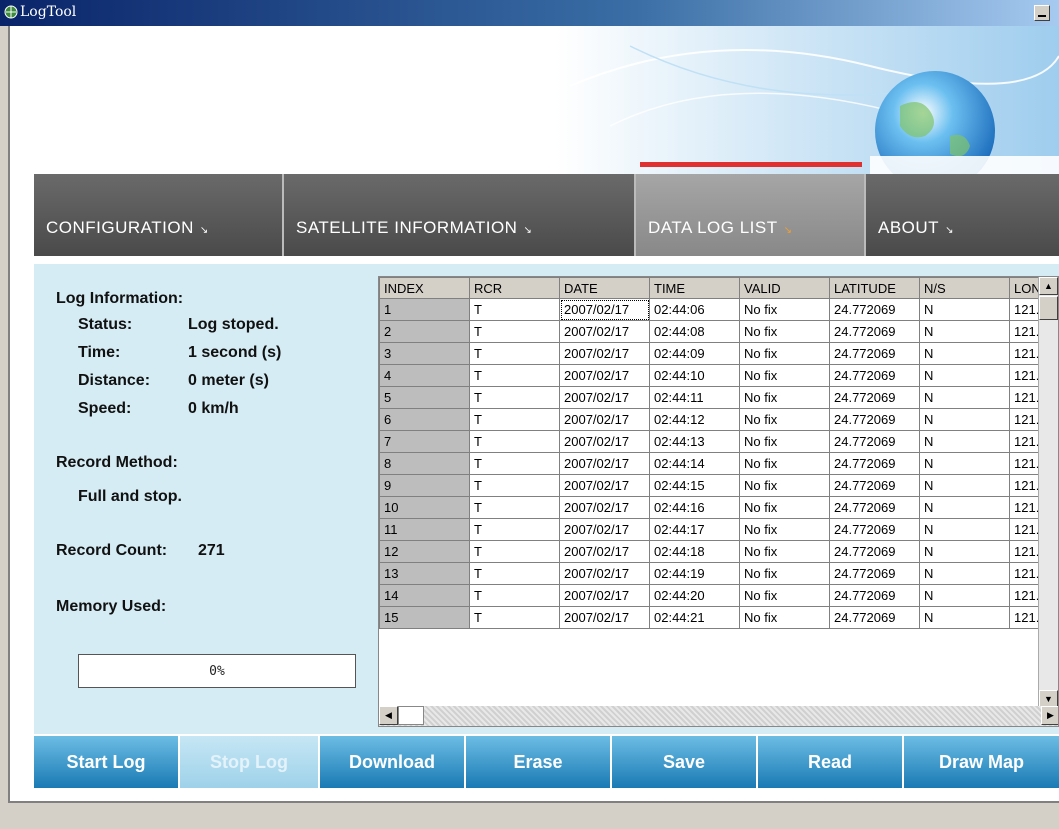 The height and width of the screenshot is (829, 1059). What do you see at coordinates (424, 441) in the screenshot?
I see `table-cell: 7` at bounding box center [424, 441].